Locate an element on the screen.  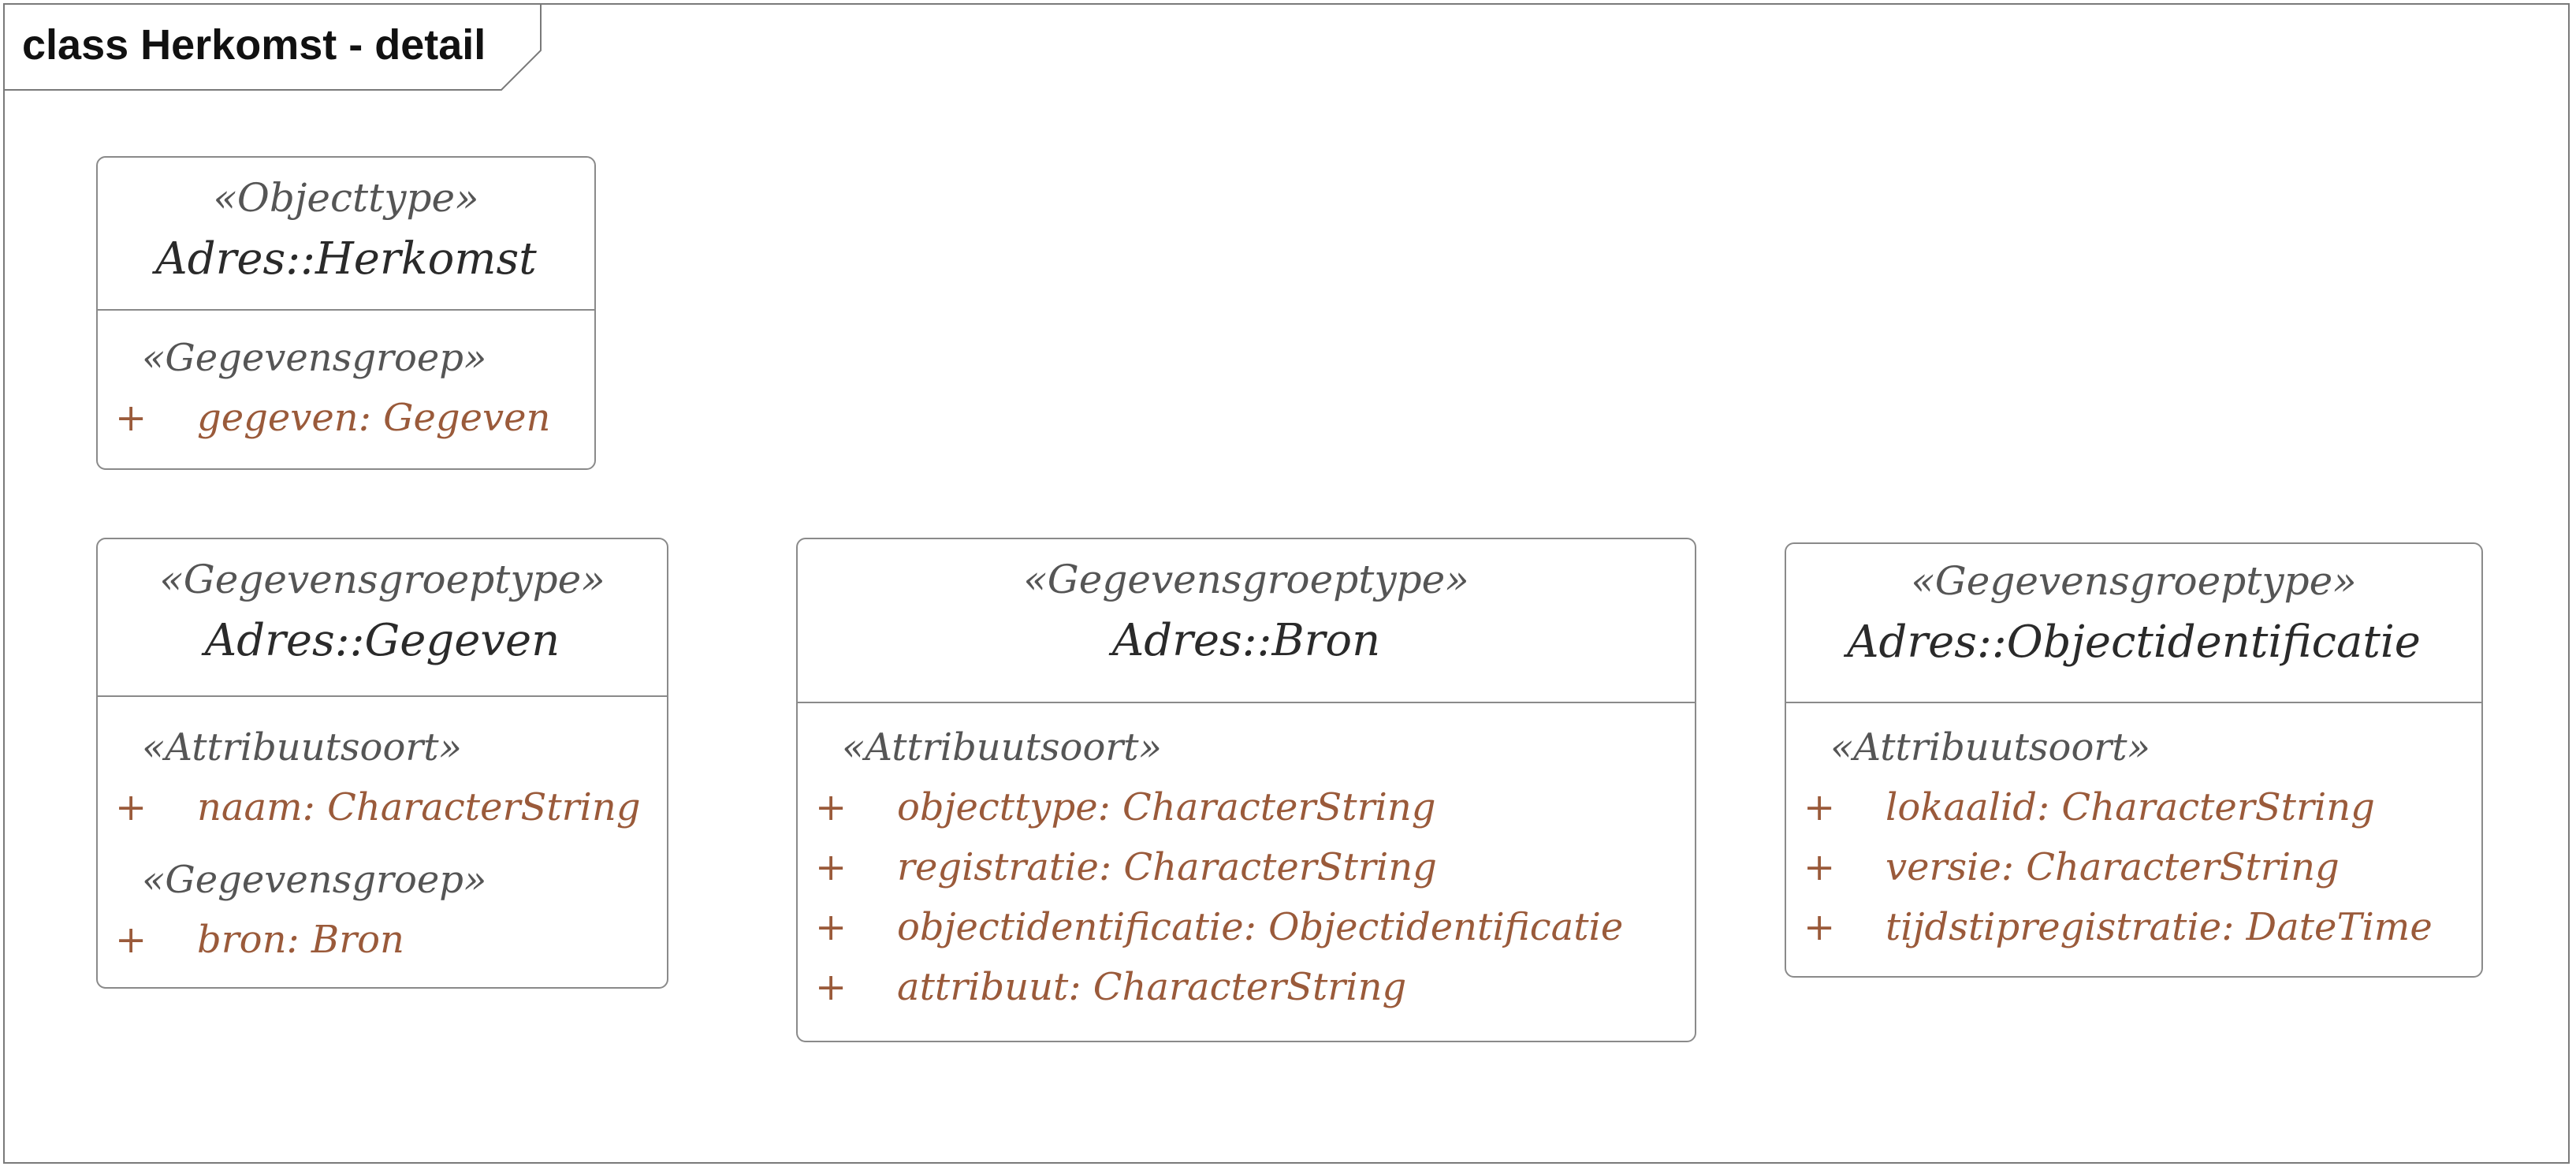
attribute-text: objectidentificatie: Objectidentificatie is located at coordinates (1260, 927).